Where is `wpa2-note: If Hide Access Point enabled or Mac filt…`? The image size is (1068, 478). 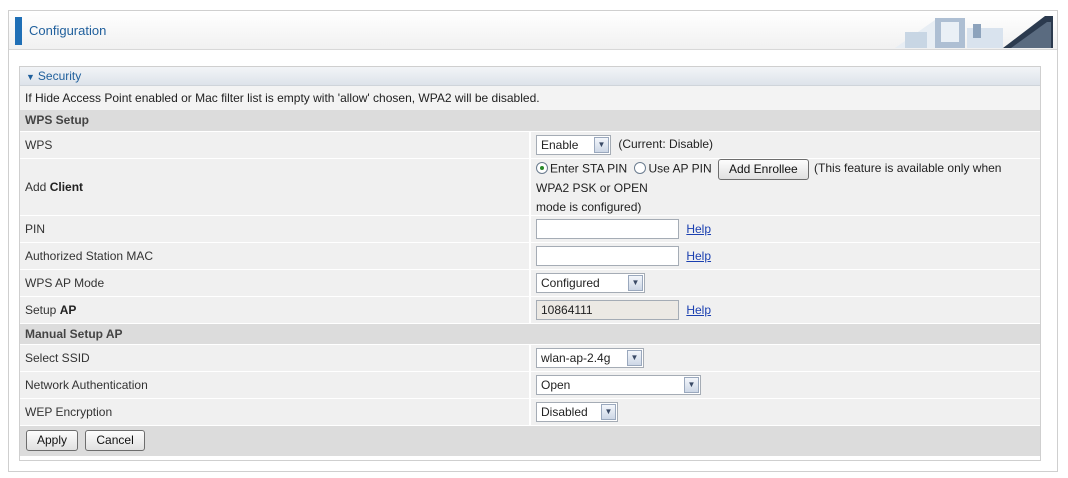
wpa2-note: If Hide Access Point enabled or Mac filt… is located at coordinates (530, 98).